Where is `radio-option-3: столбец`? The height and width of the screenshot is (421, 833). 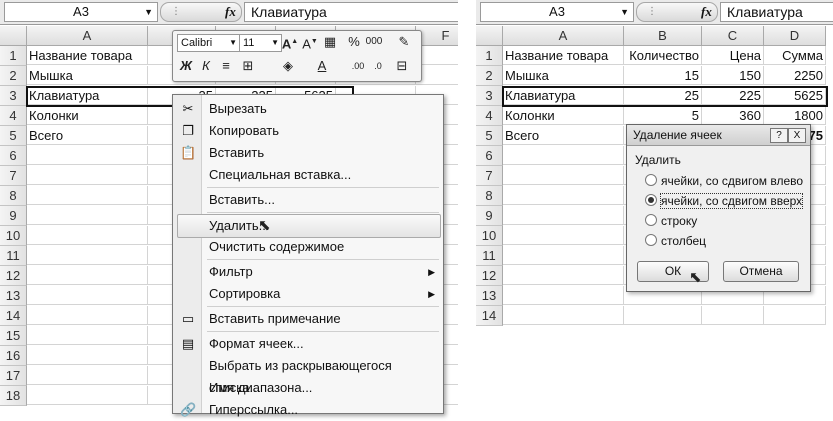 radio-option-3: столбец is located at coordinates (675, 241).